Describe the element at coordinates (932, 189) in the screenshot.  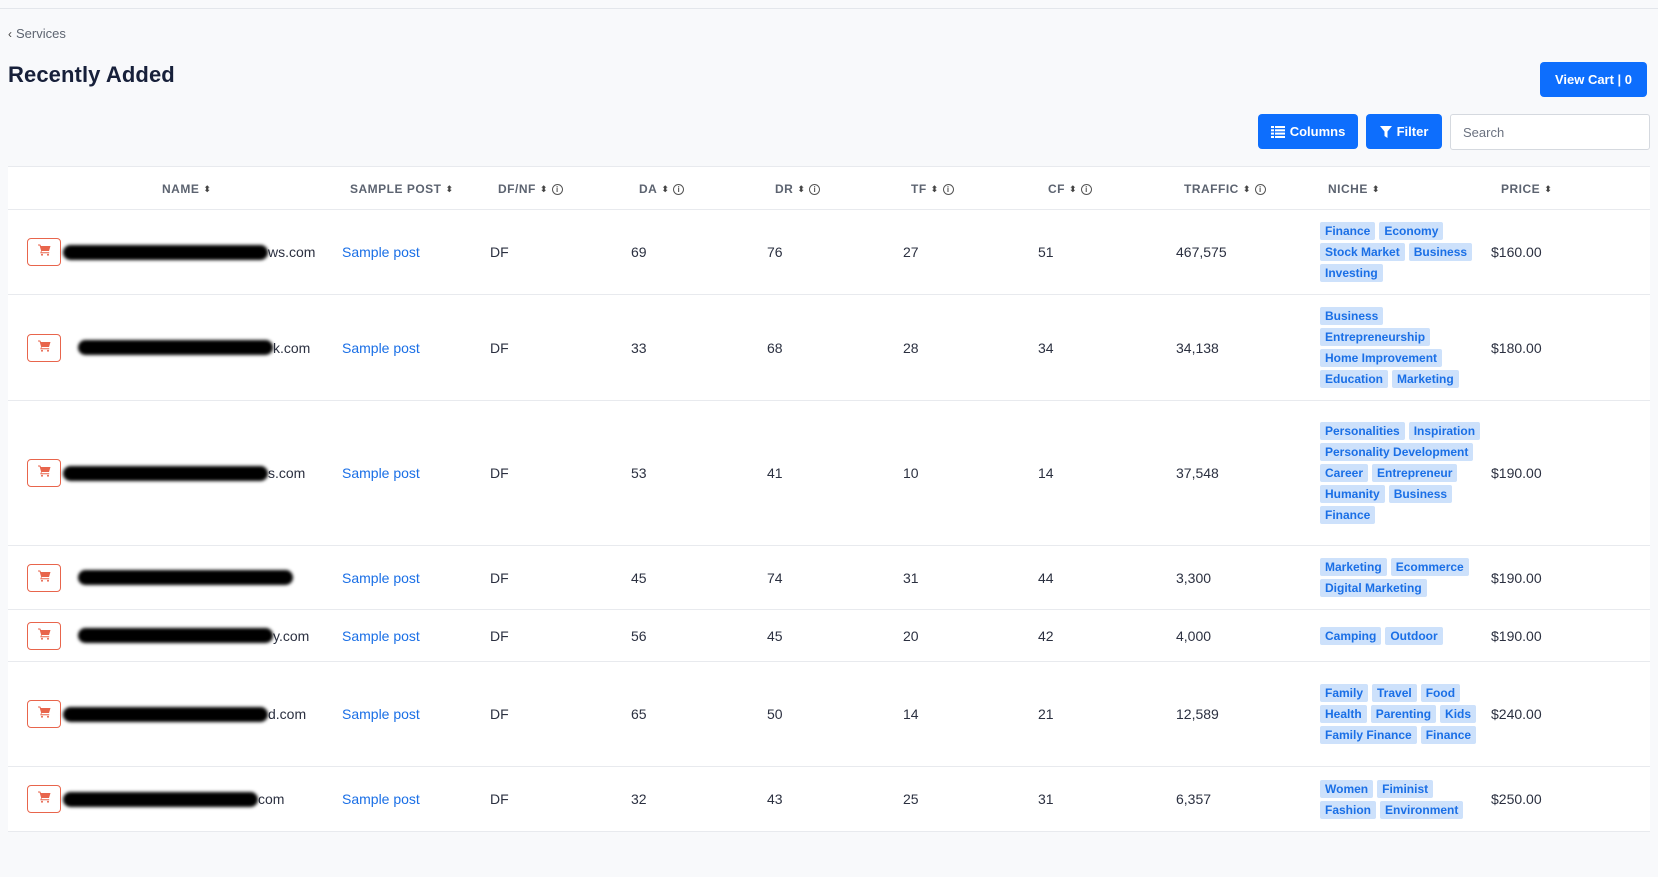
I see `column-header-tf: TF ⬍ i` at that location.